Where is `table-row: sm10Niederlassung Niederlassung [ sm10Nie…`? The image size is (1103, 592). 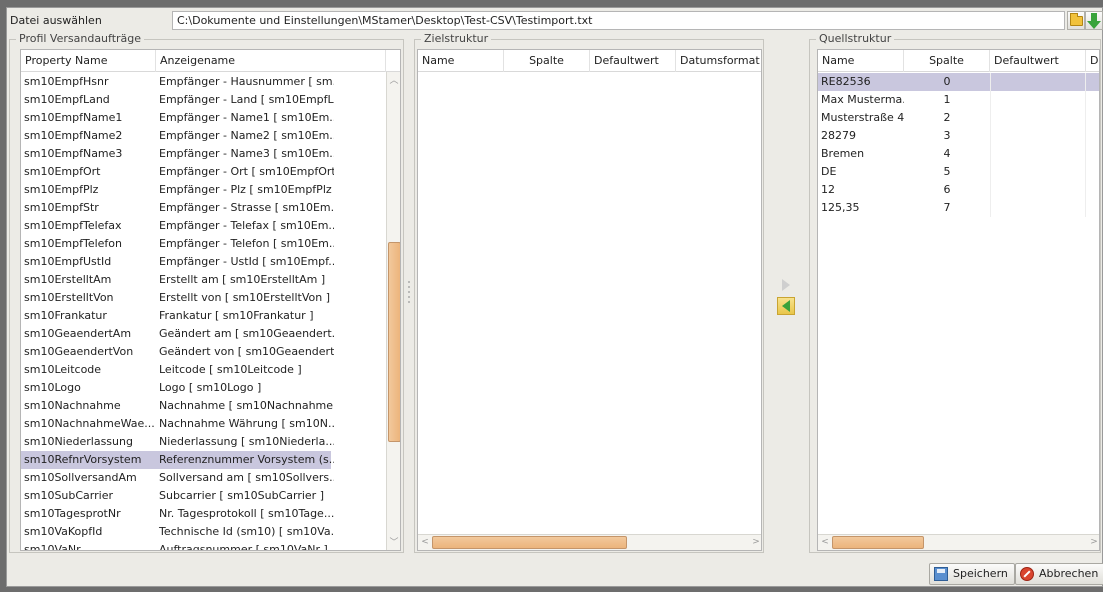
table-row: sm10Niederlassung Niederlassung [ sm10Nie… is located at coordinates (177, 442).